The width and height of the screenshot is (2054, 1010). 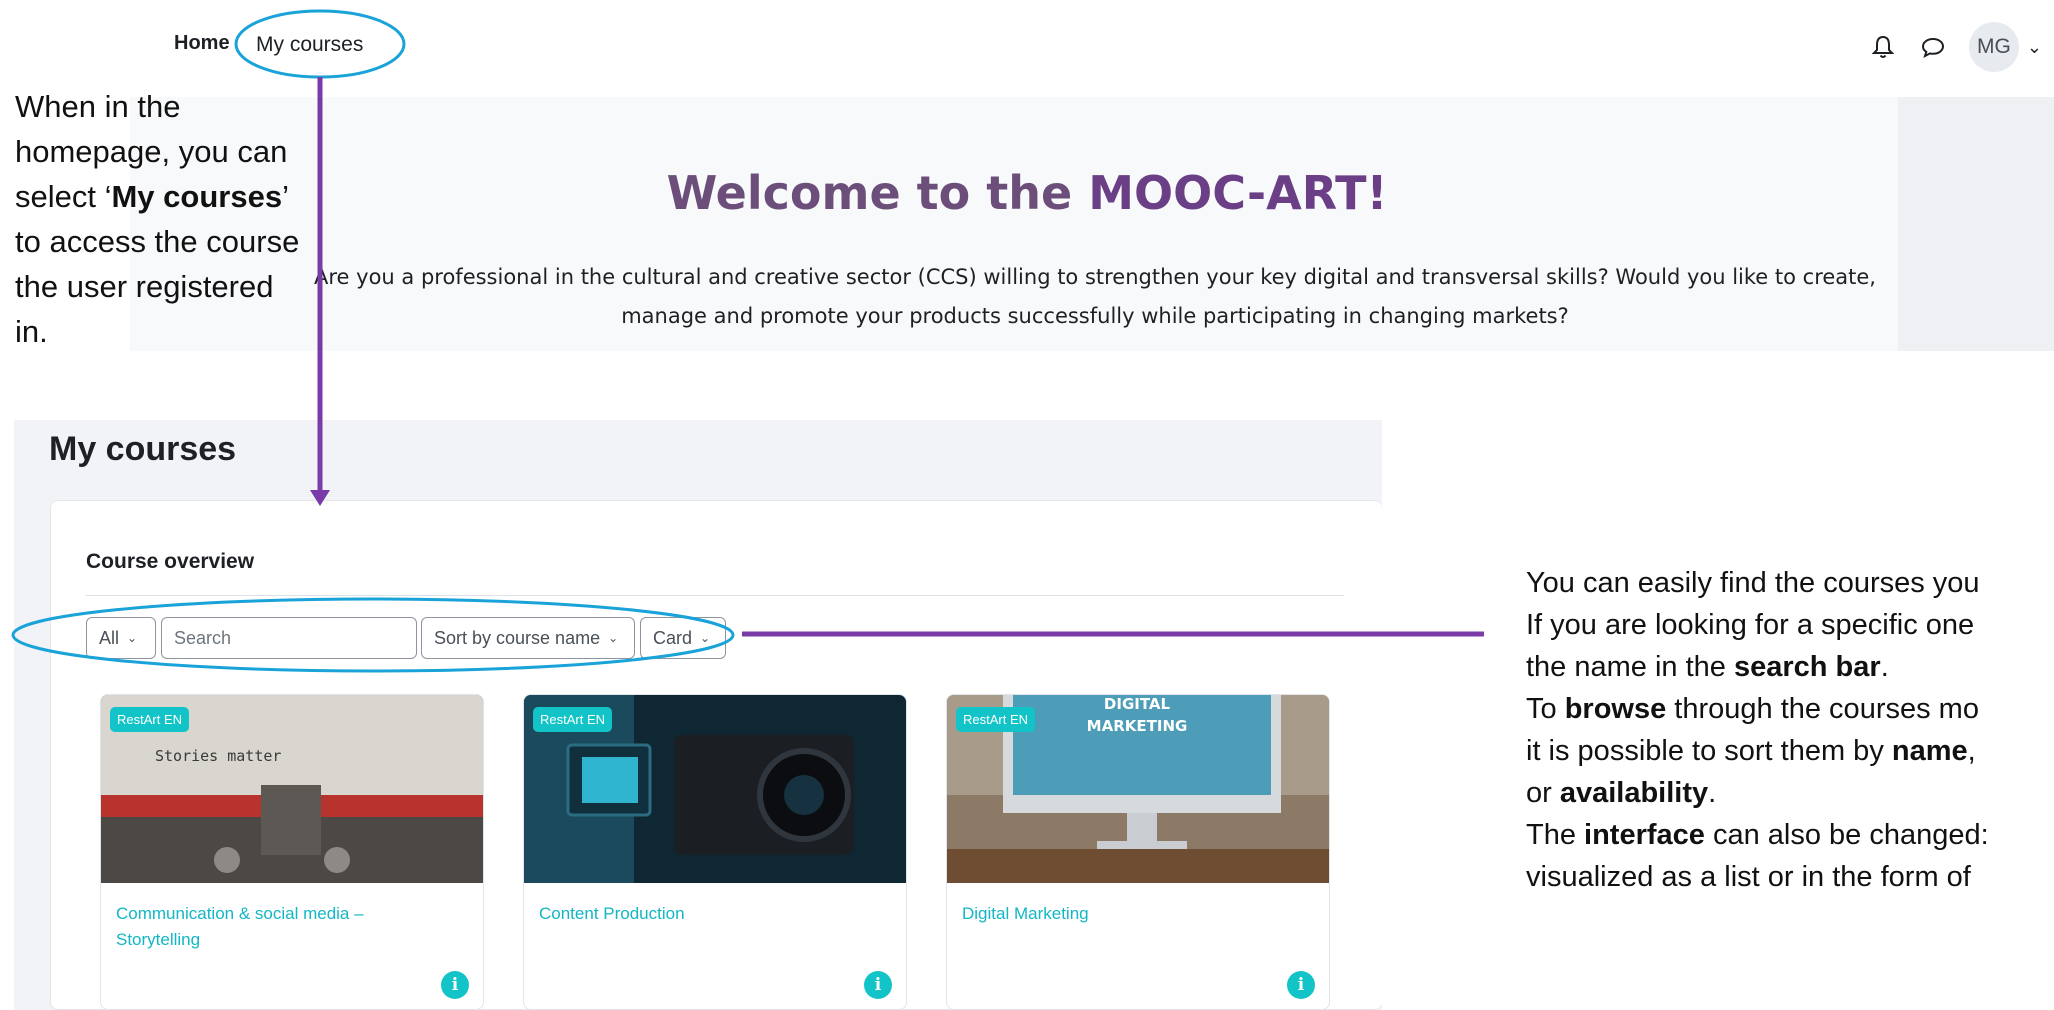 What do you see at coordinates (1137, 726) in the screenshot?
I see `image-caption-2: MARKETING` at bounding box center [1137, 726].